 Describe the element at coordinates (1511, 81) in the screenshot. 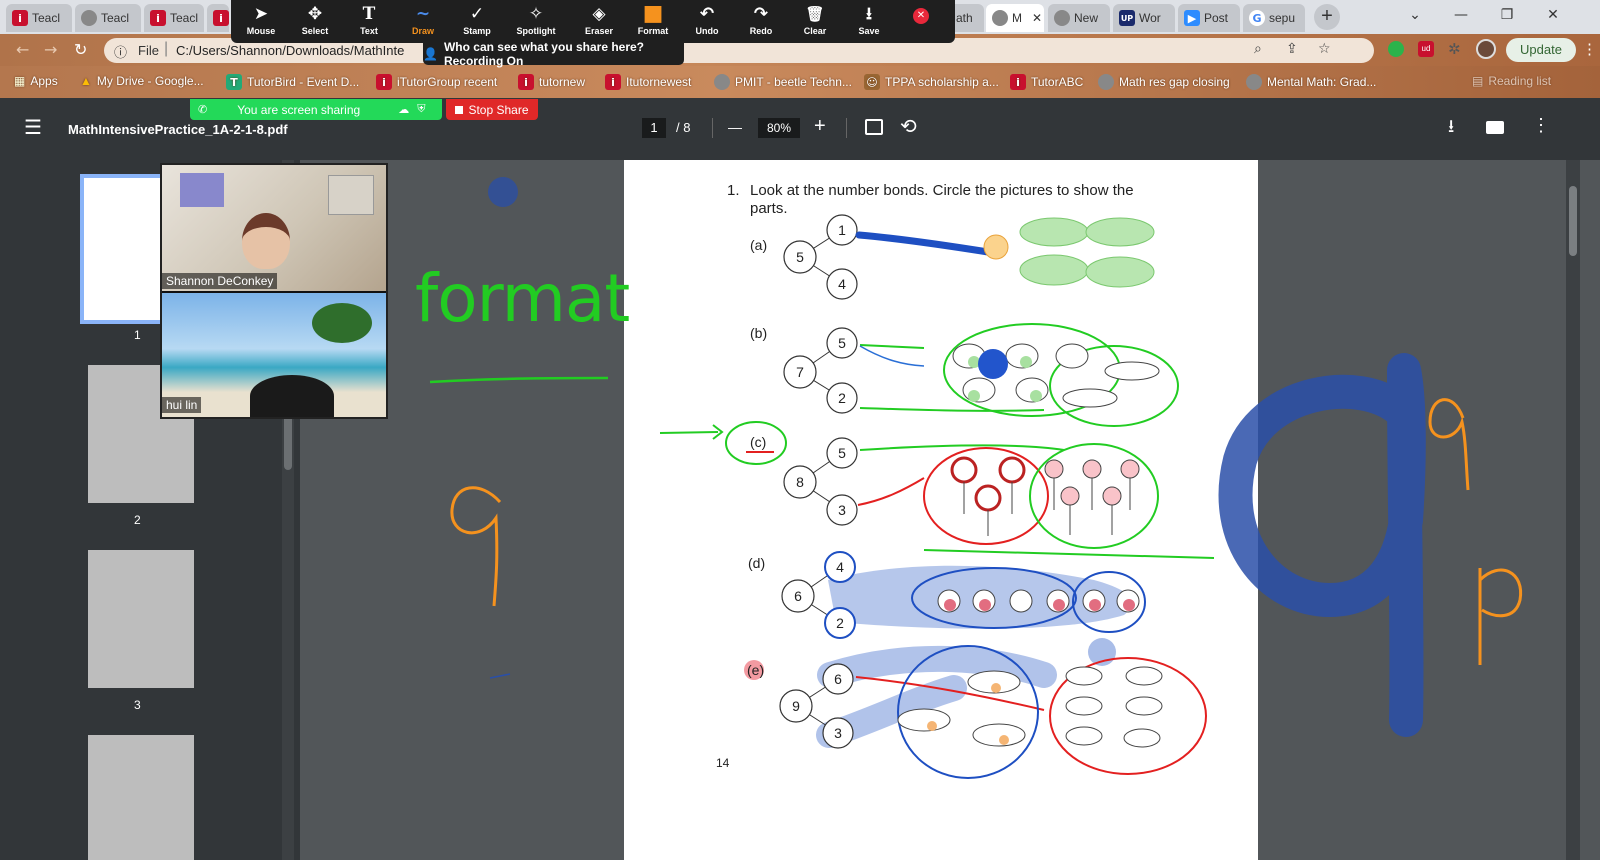

I see `reading-list: ▤ Reading list` at that location.